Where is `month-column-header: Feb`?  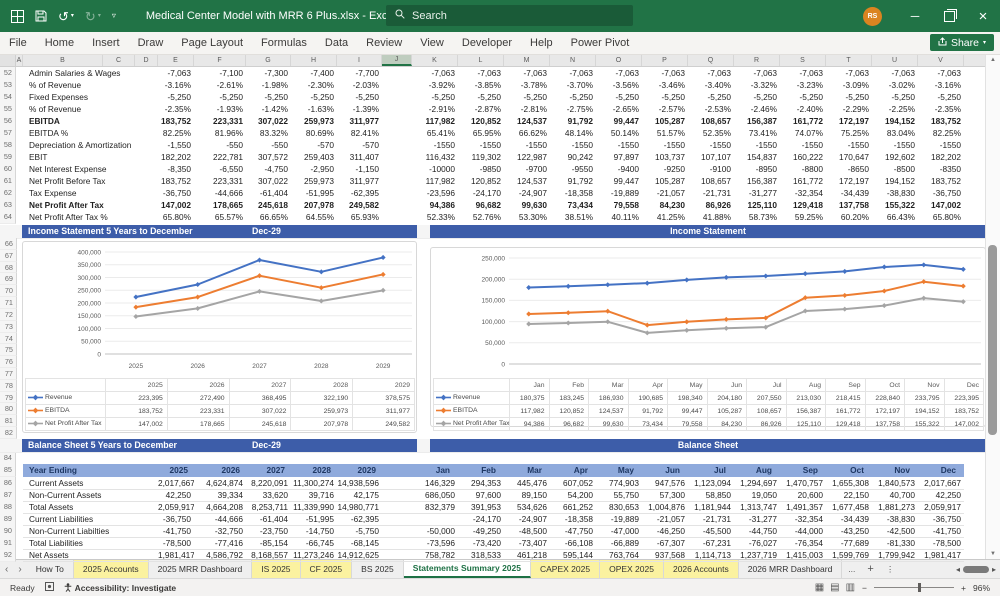 month-column-header: Feb is located at coordinates (481, 470).